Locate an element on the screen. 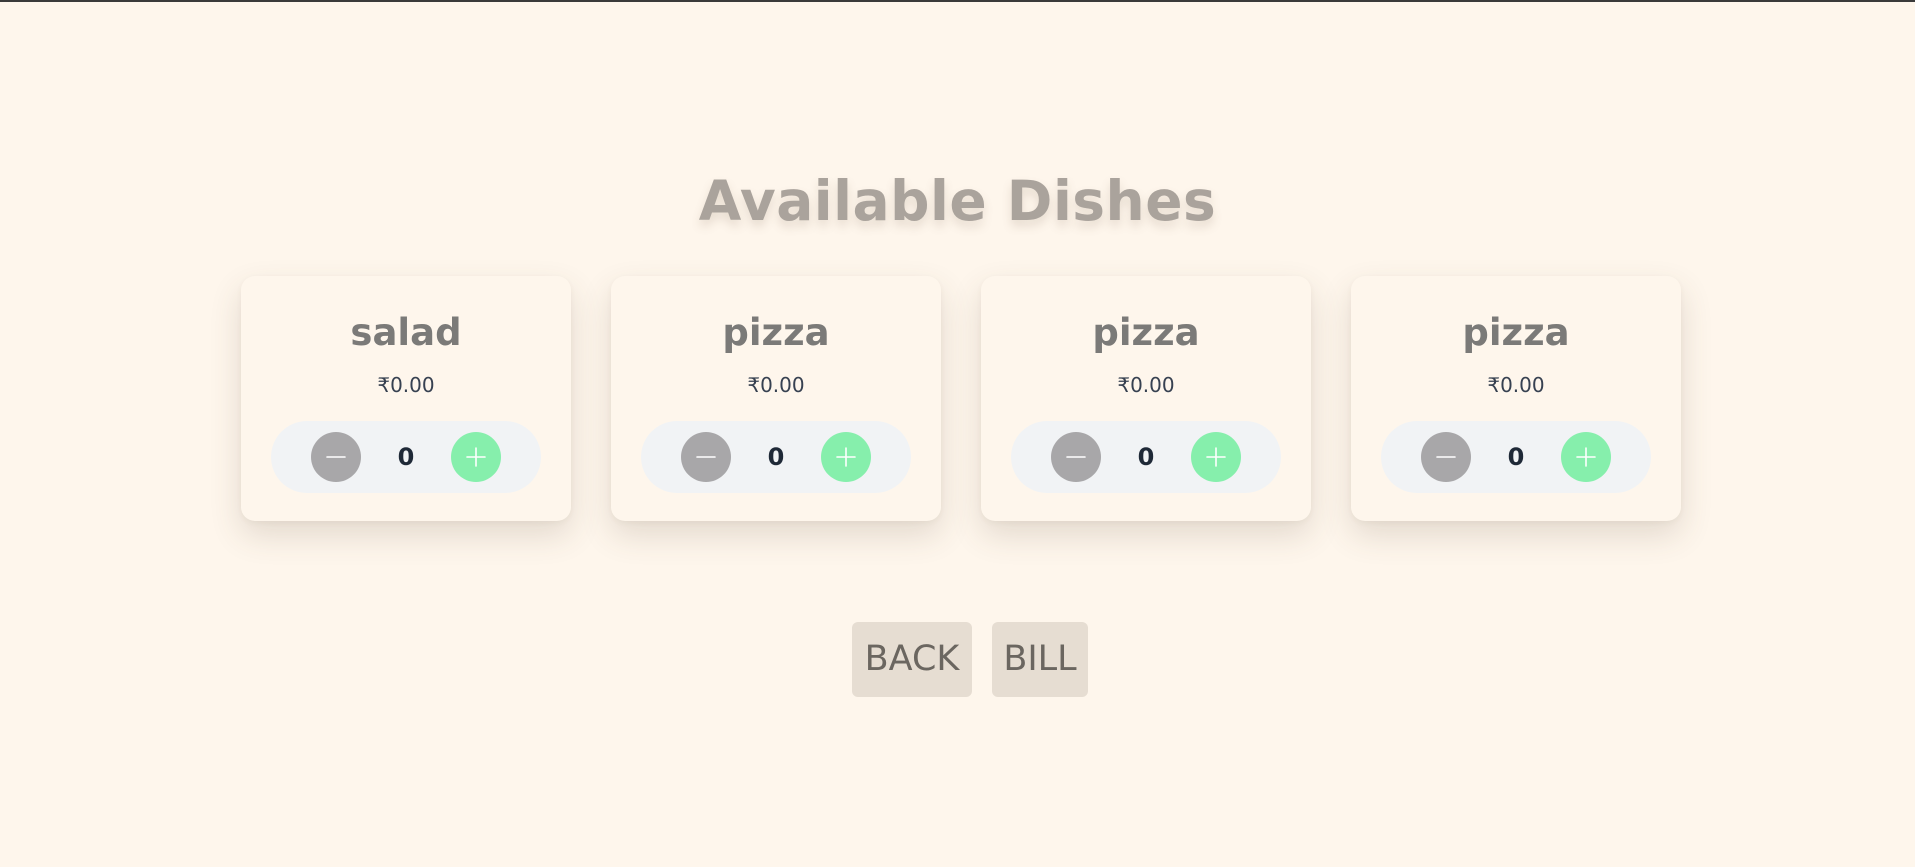 This screenshot has width=1915, height=867. top-border-line is located at coordinates (957, 1).